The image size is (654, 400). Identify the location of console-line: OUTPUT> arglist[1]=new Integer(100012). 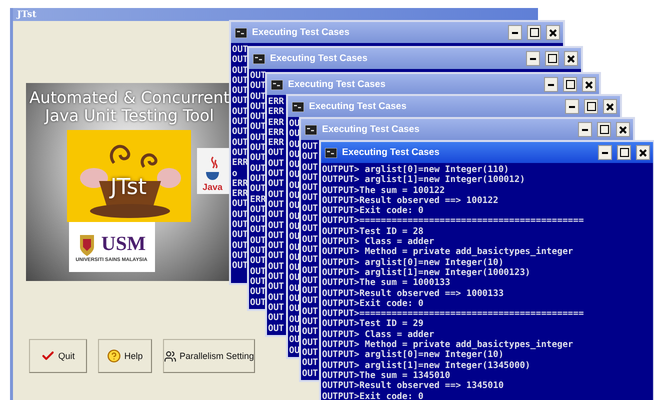
(424, 180).